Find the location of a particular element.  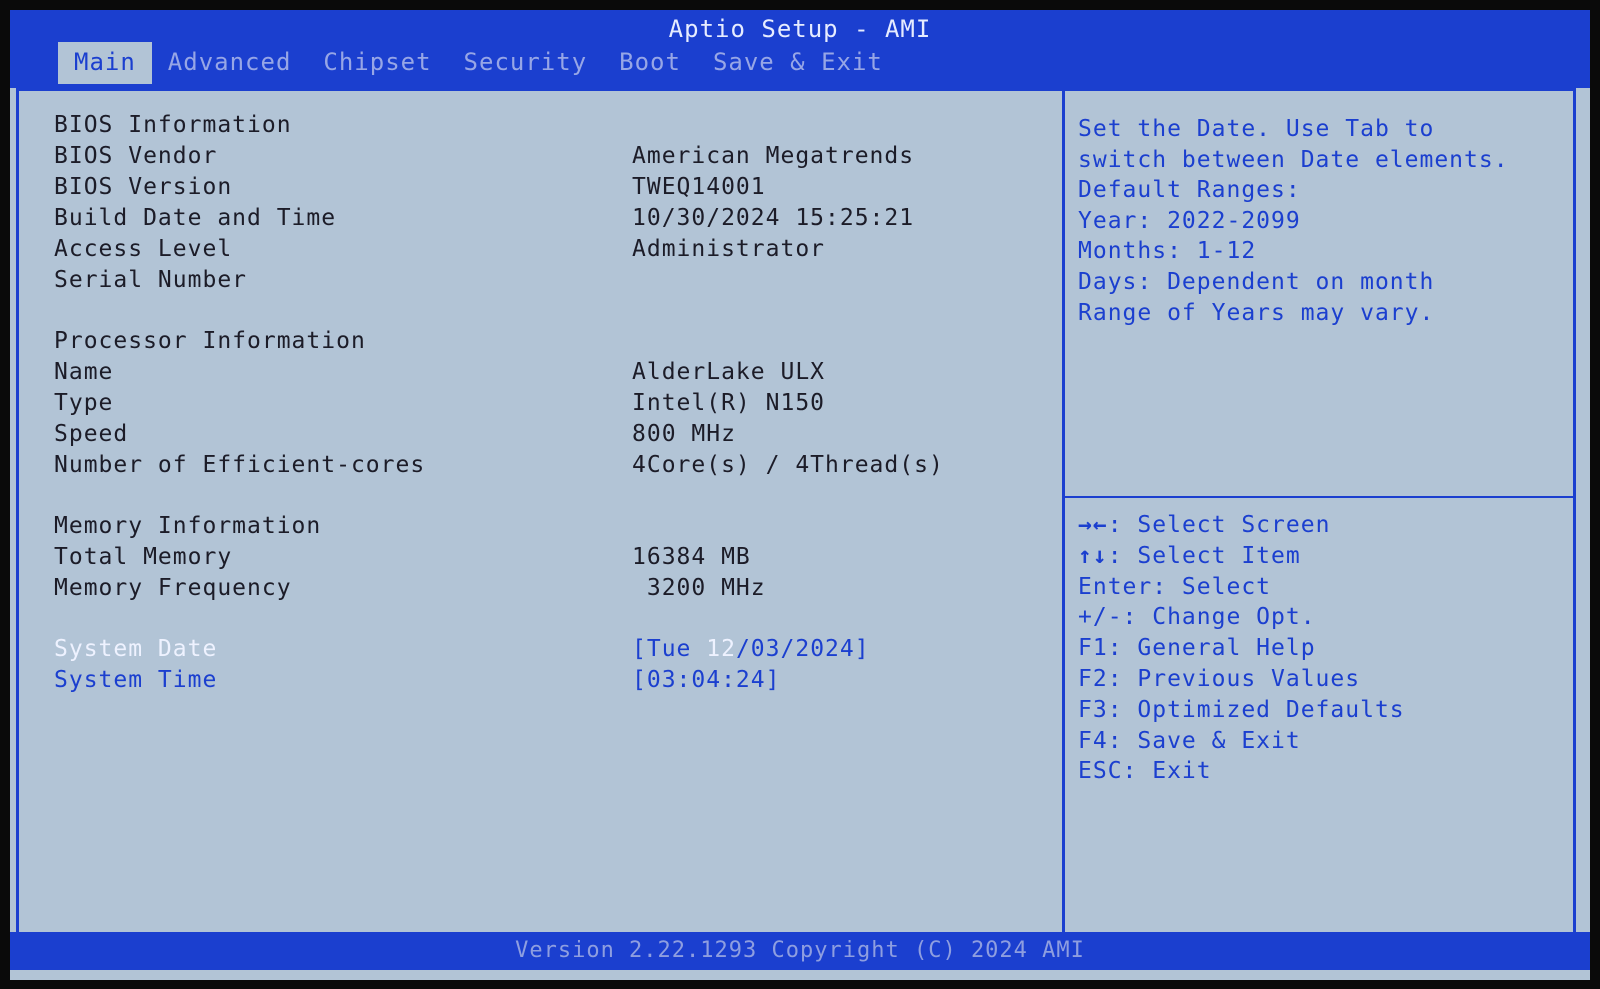

key-f4: F4: Save & Exit is located at coordinates (1189, 740).